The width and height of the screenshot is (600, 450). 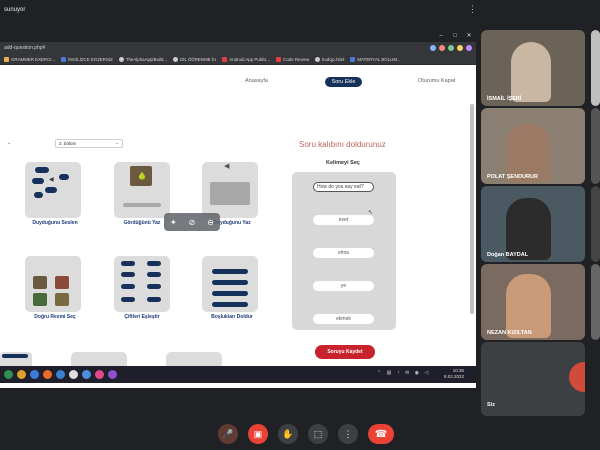 What do you see at coordinates (504, 99) in the screenshot?
I see `participant-name: İSMAİL İŞERİ` at bounding box center [504, 99].